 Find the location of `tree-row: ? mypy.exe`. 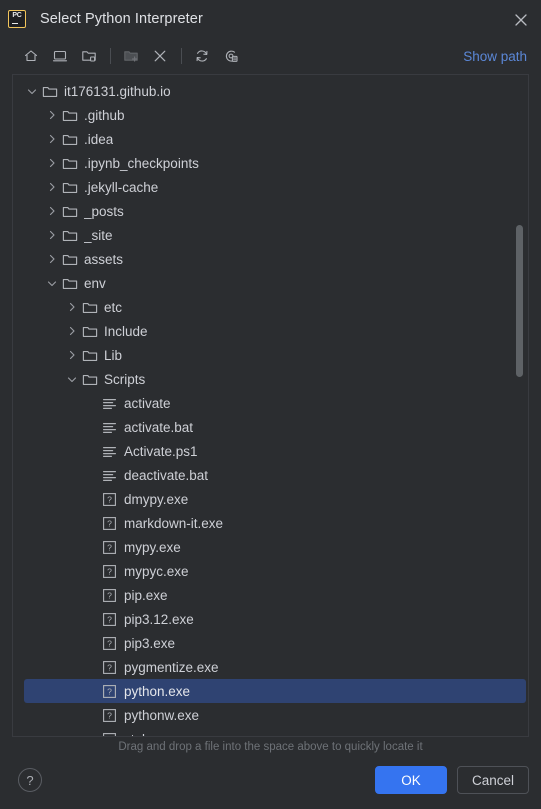

tree-row: ? mypy.exe is located at coordinates (270, 547).